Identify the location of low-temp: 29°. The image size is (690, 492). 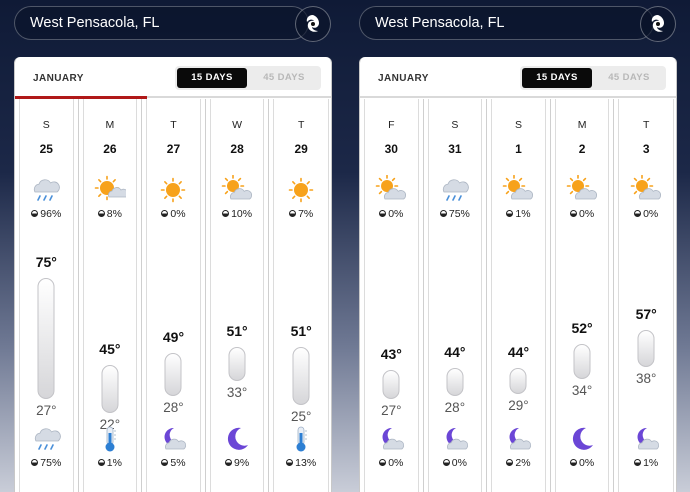
(518, 405).